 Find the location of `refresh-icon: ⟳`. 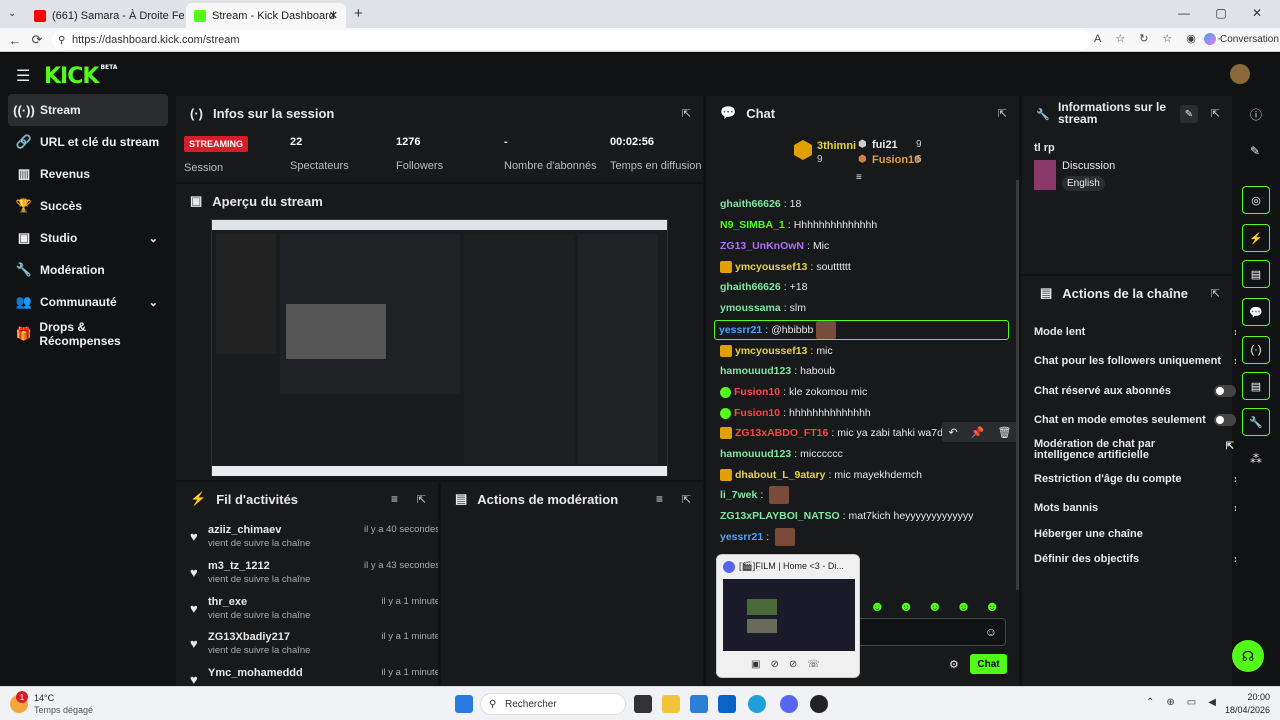

refresh-icon: ⟳ is located at coordinates (37, 40).